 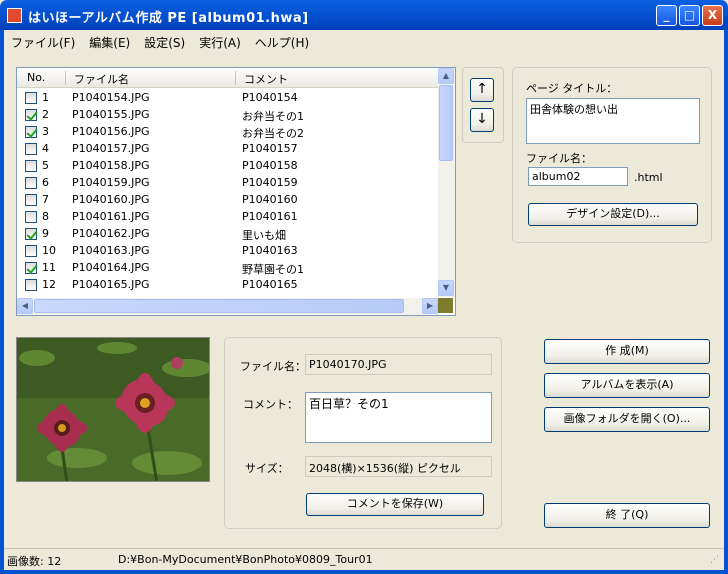 I want to click on column-filename: ファイル名, so click(x=101, y=79).